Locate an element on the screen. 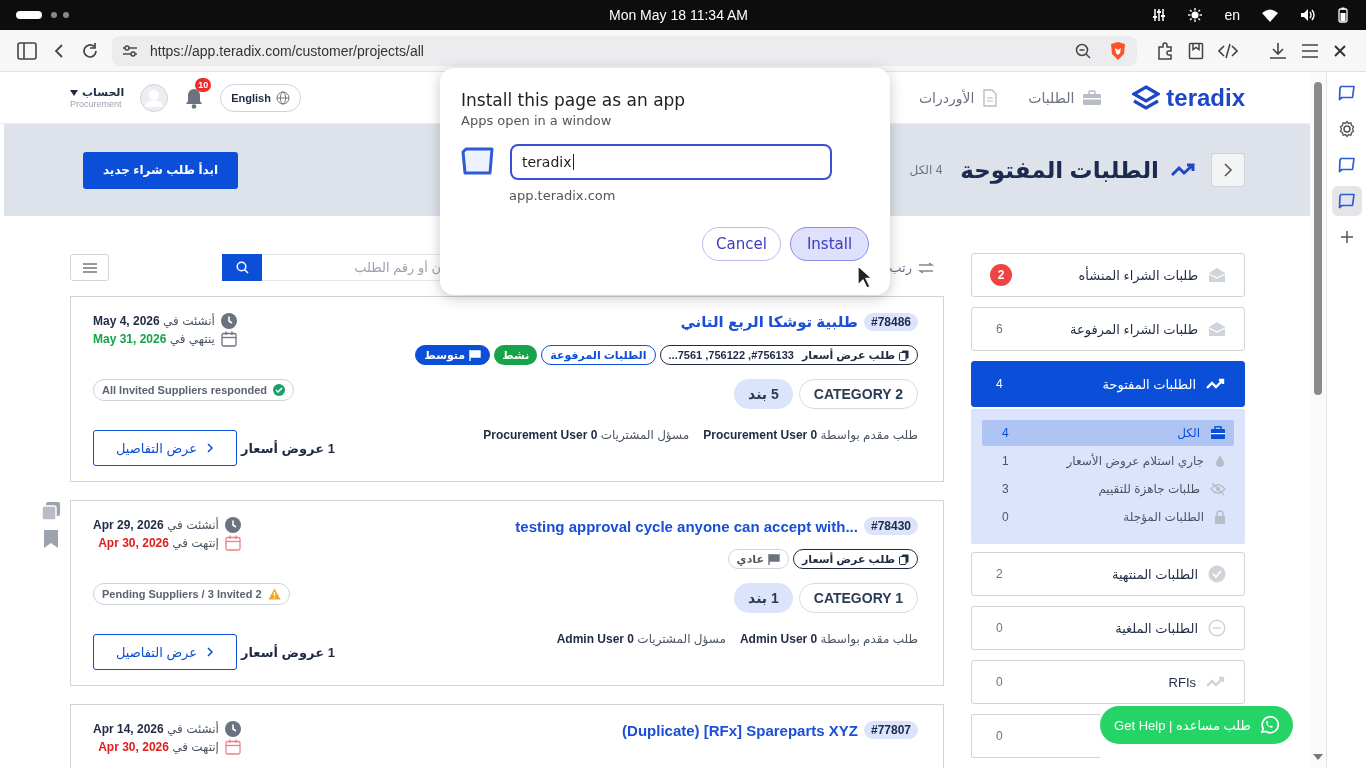 This screenshot has height=768, width=1366. caret-icon is located at coordinates (74, 92).